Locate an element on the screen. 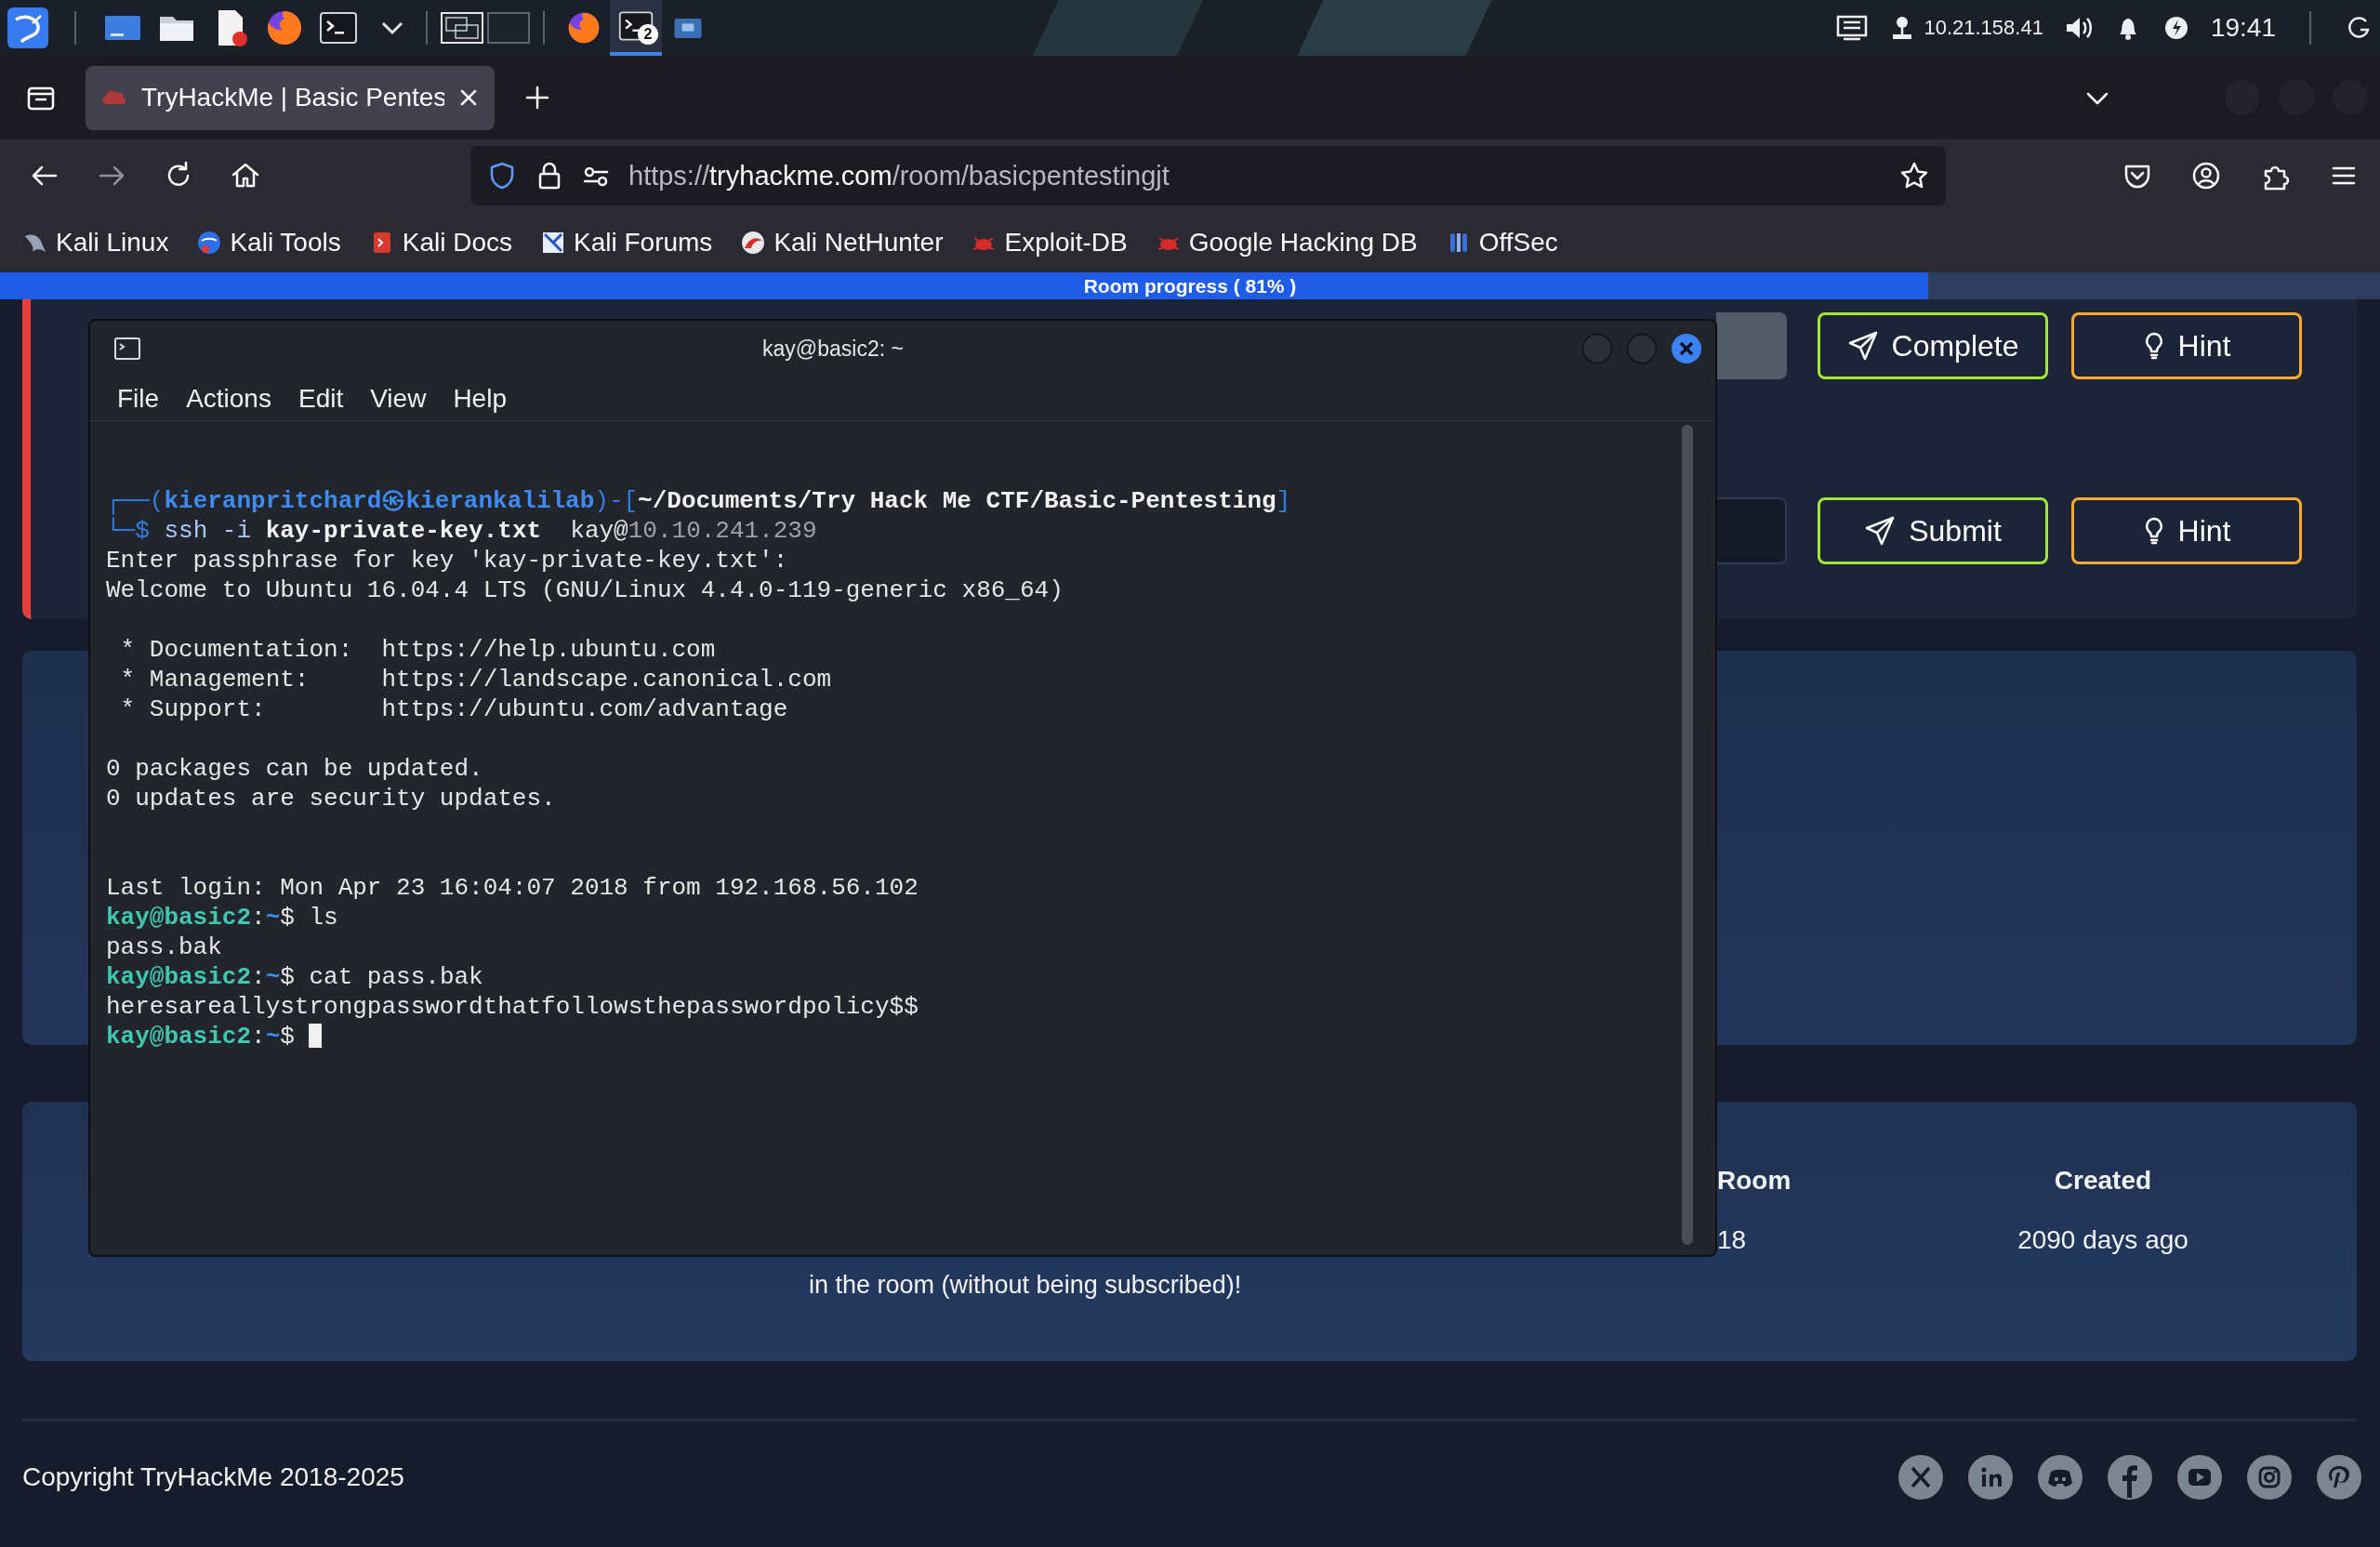 The height and width of the screenshot is (1547, 2380). terminal-line: pass.bak is located at coordinates (164, 947).